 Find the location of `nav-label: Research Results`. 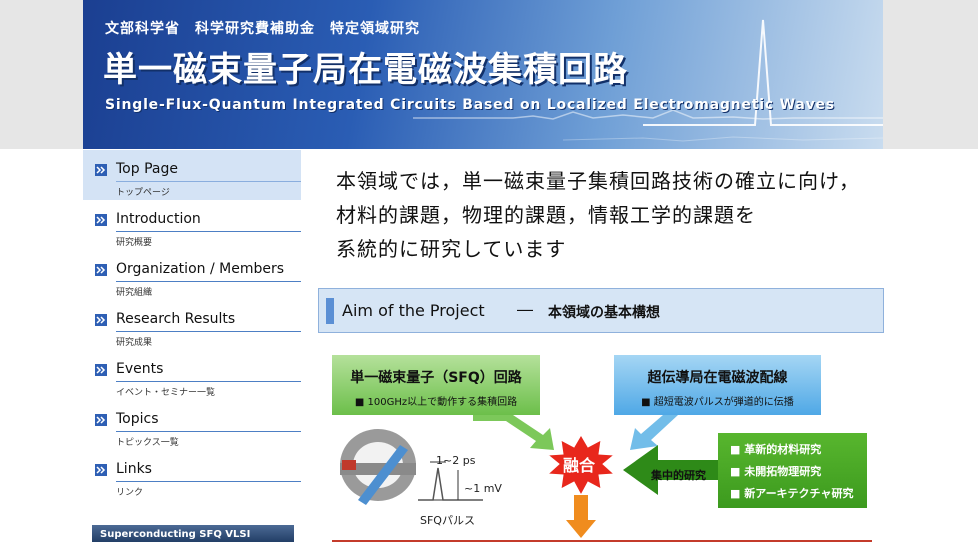

nav-label: Research Results is located at coordinates (176, 319).